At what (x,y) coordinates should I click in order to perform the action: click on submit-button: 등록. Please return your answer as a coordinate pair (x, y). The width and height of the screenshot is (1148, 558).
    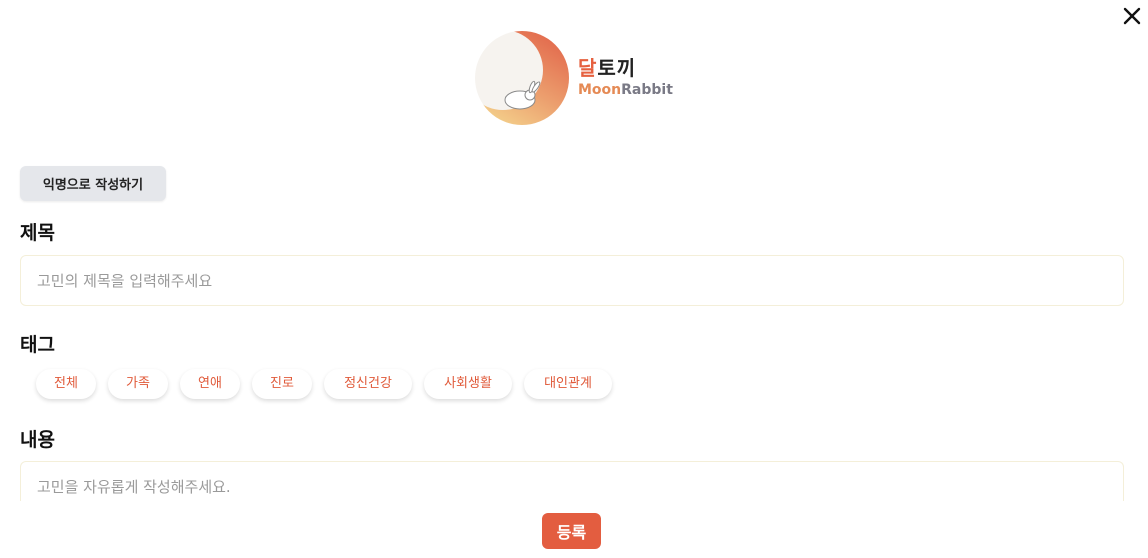
    Looking at the image, I should click on (571, 531).